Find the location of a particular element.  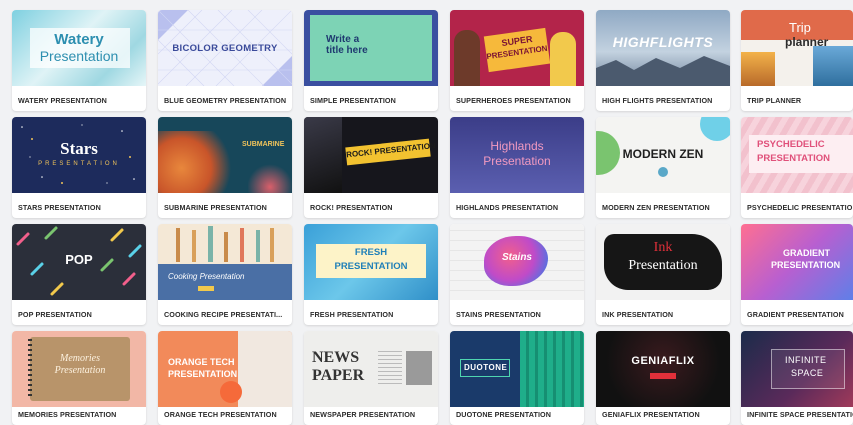

template-thumbnail: Highlands Presentation is located at coordinates (517, 155).